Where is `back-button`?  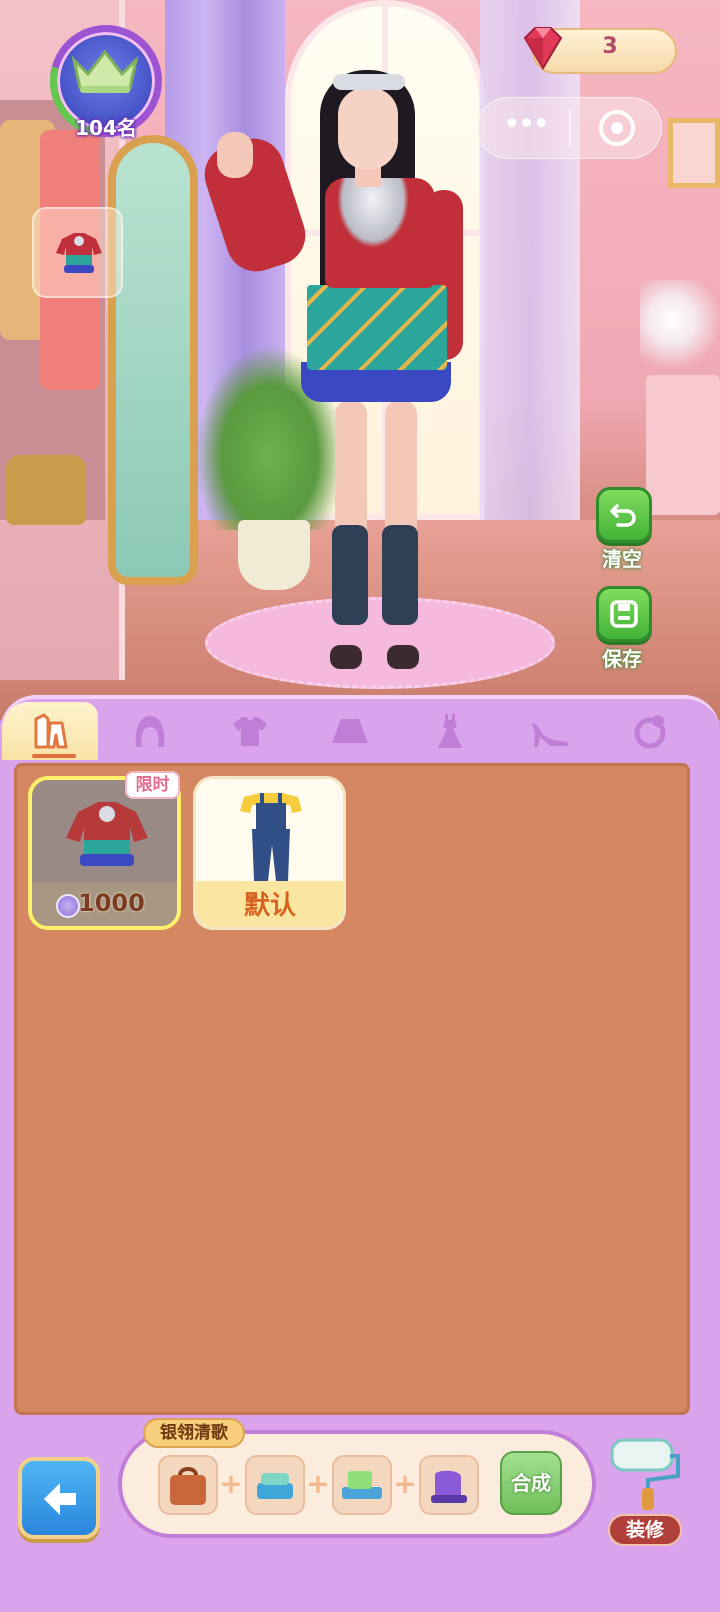 back-button is located at coordinates (59, 1498).